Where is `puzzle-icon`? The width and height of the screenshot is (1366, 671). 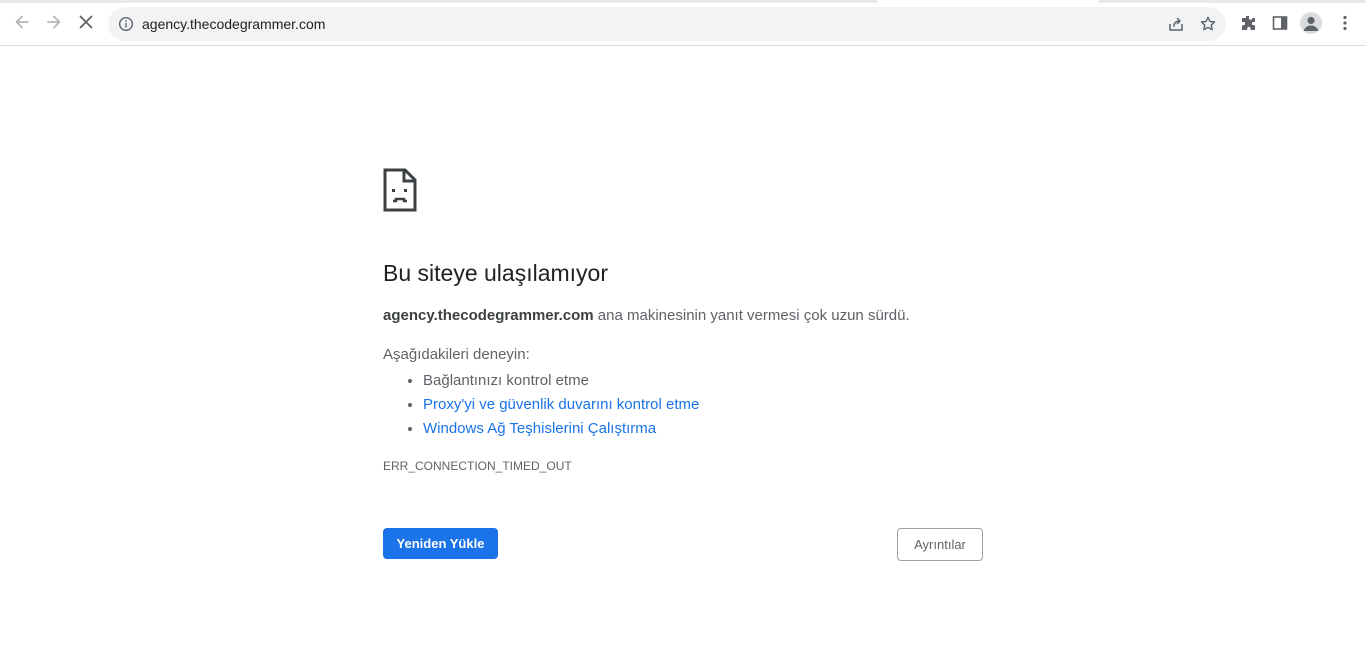
puzzle-icon is located at coordinates (1248, 23).